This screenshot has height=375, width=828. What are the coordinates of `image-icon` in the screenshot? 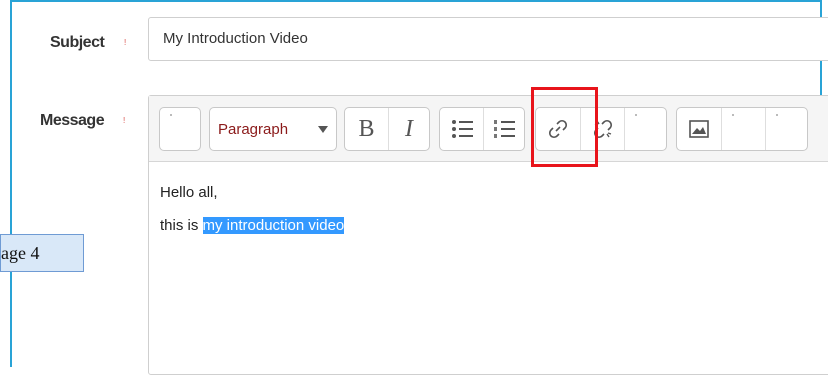 It's located at (699, 129).